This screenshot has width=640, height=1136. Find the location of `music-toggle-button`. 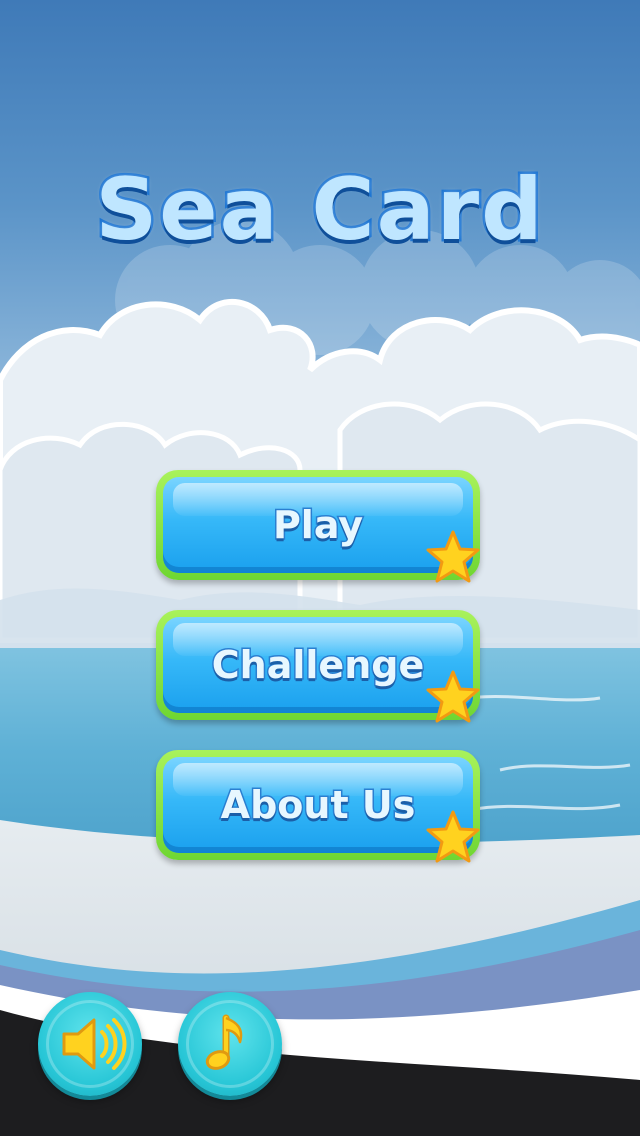

music-toggle-button is located at coordinates (230, 1044).